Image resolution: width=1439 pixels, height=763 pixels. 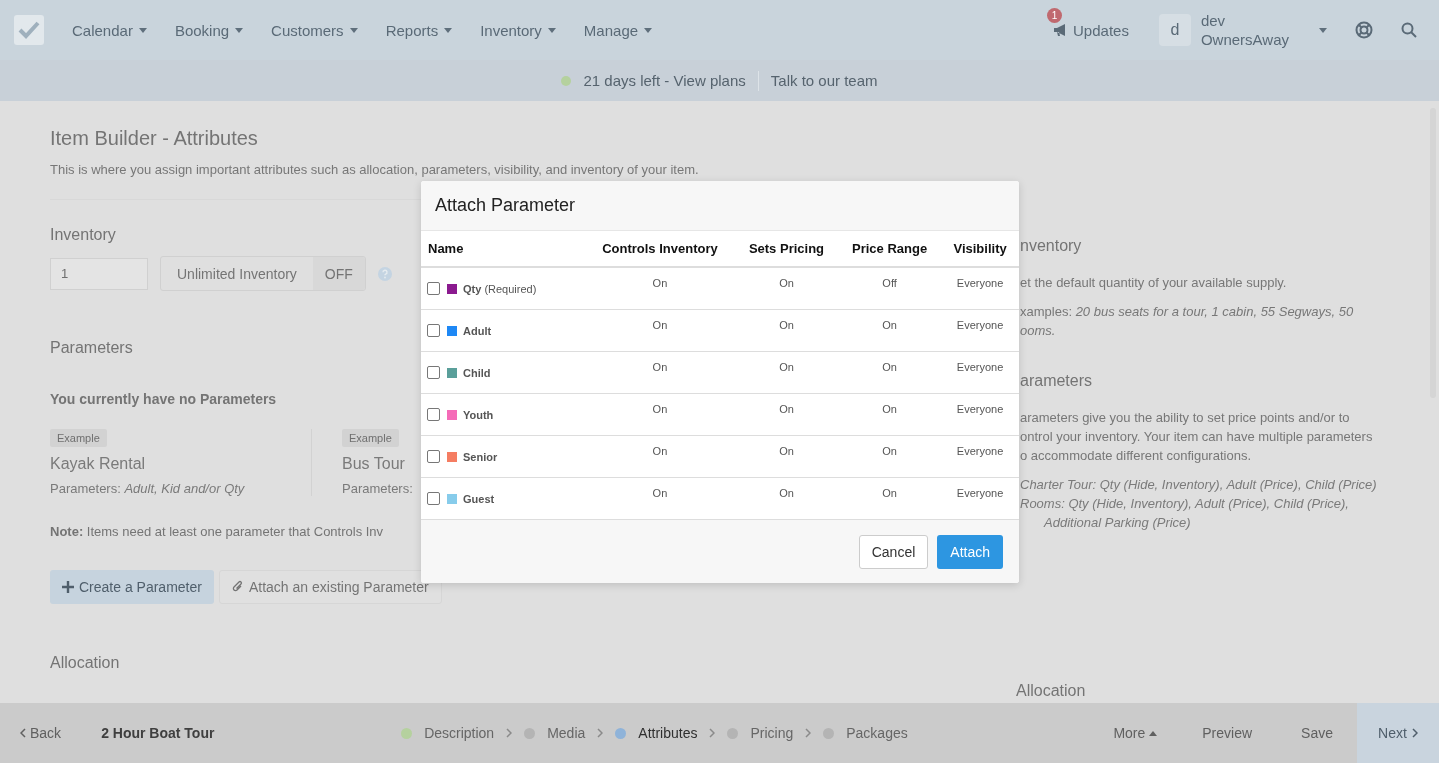 I want to click on empty-state-message: You currently have no Parameters, so click(x=164, y=399).